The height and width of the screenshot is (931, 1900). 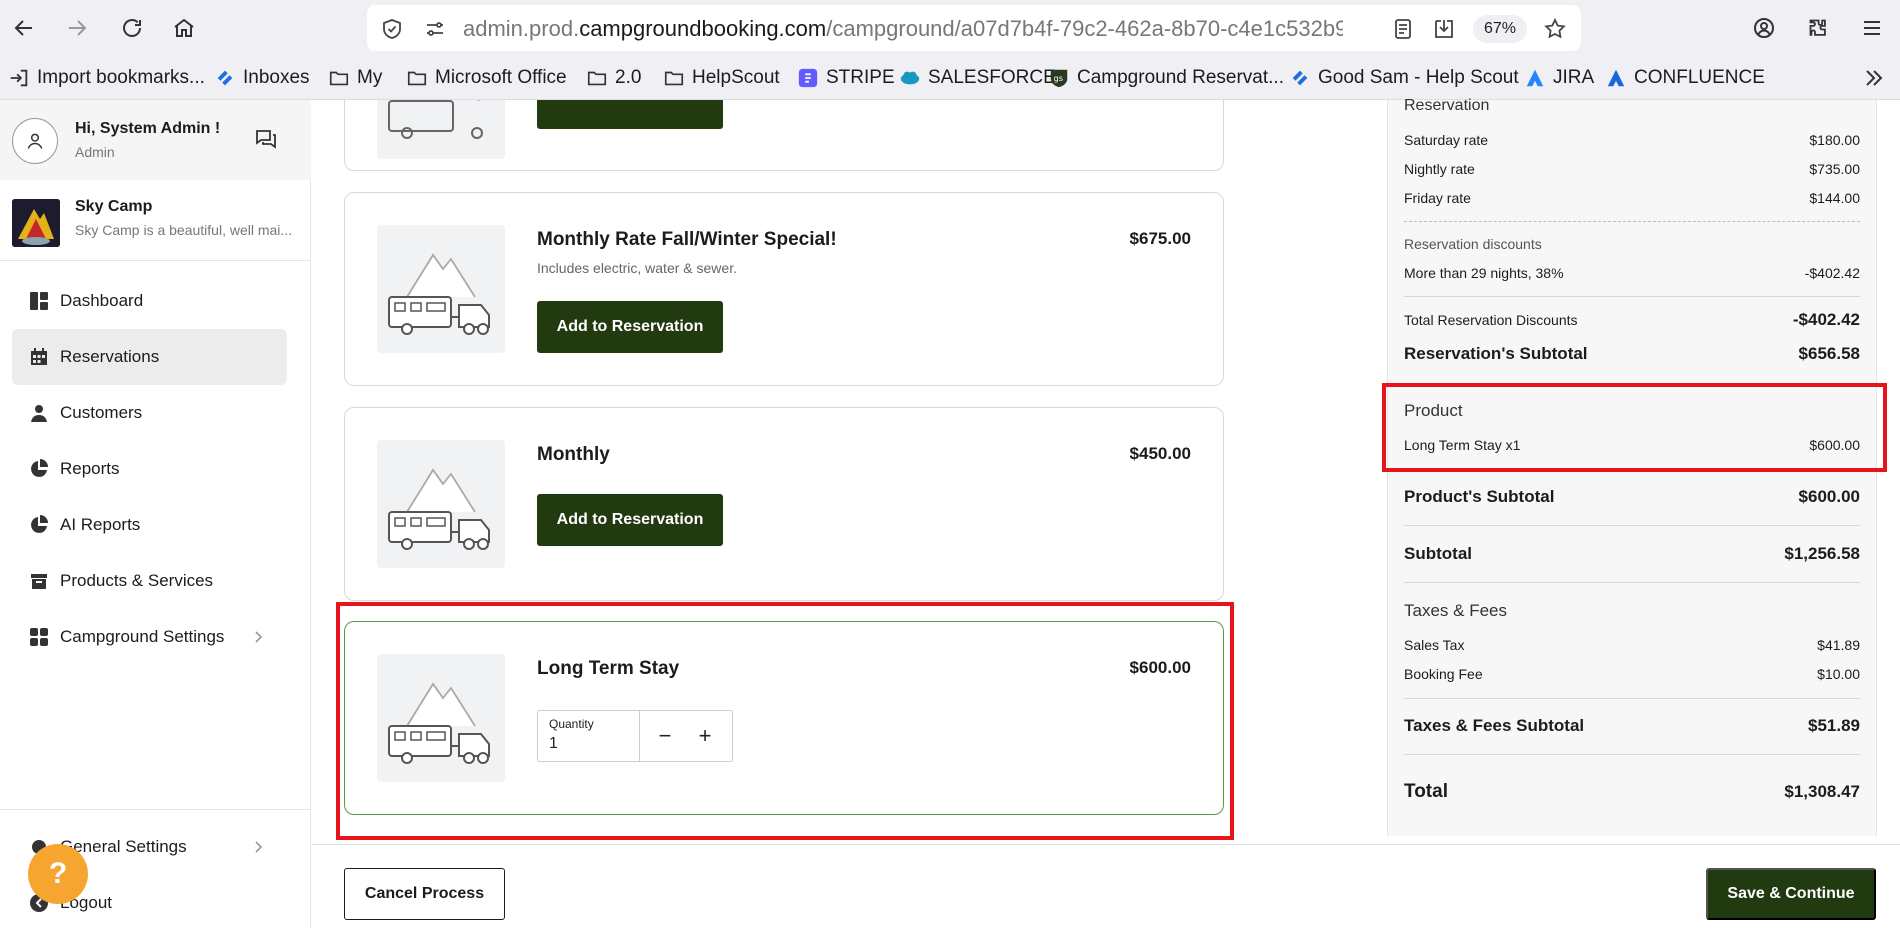 I want to click on helpscout-icon, so click(x=1300, y=78).